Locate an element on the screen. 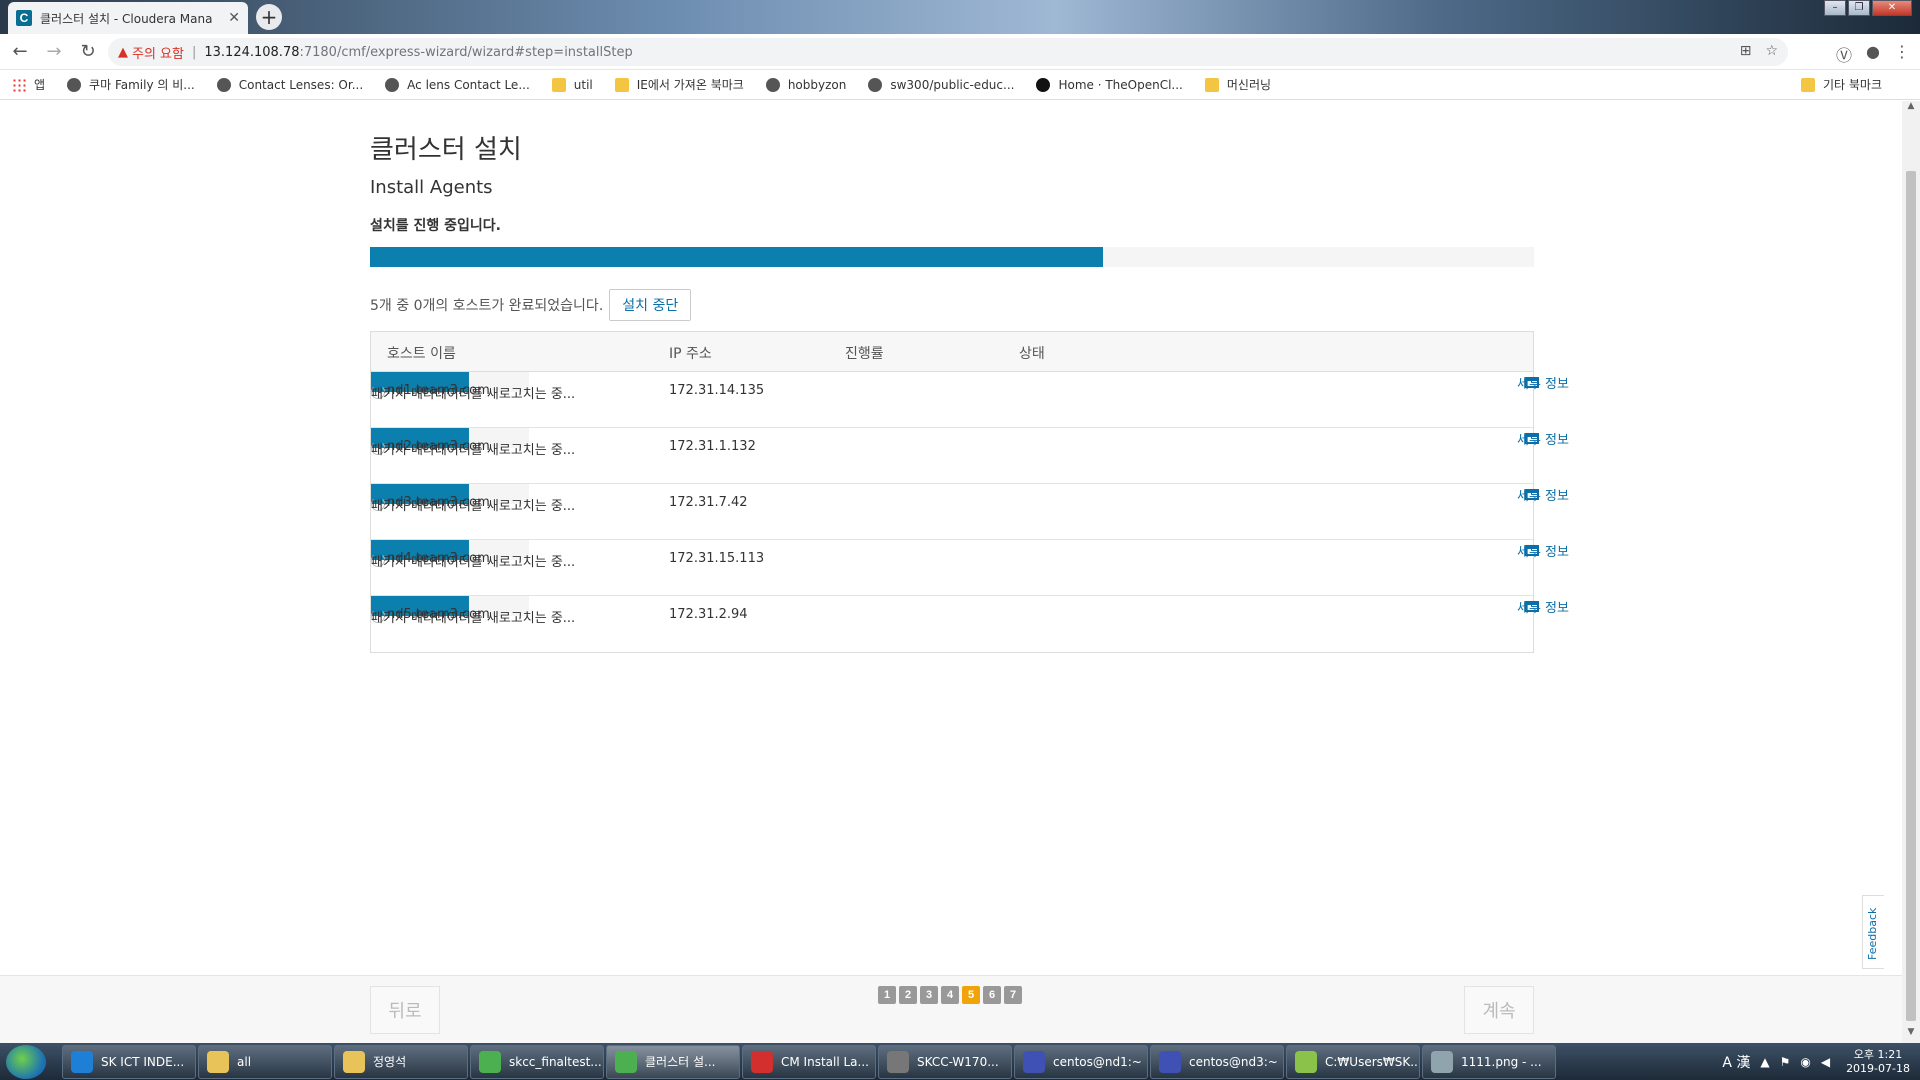 The height and width of the screenshot is (1080, 1920). url-host: 13.124.108.78 is located at coordinates (252, 52).